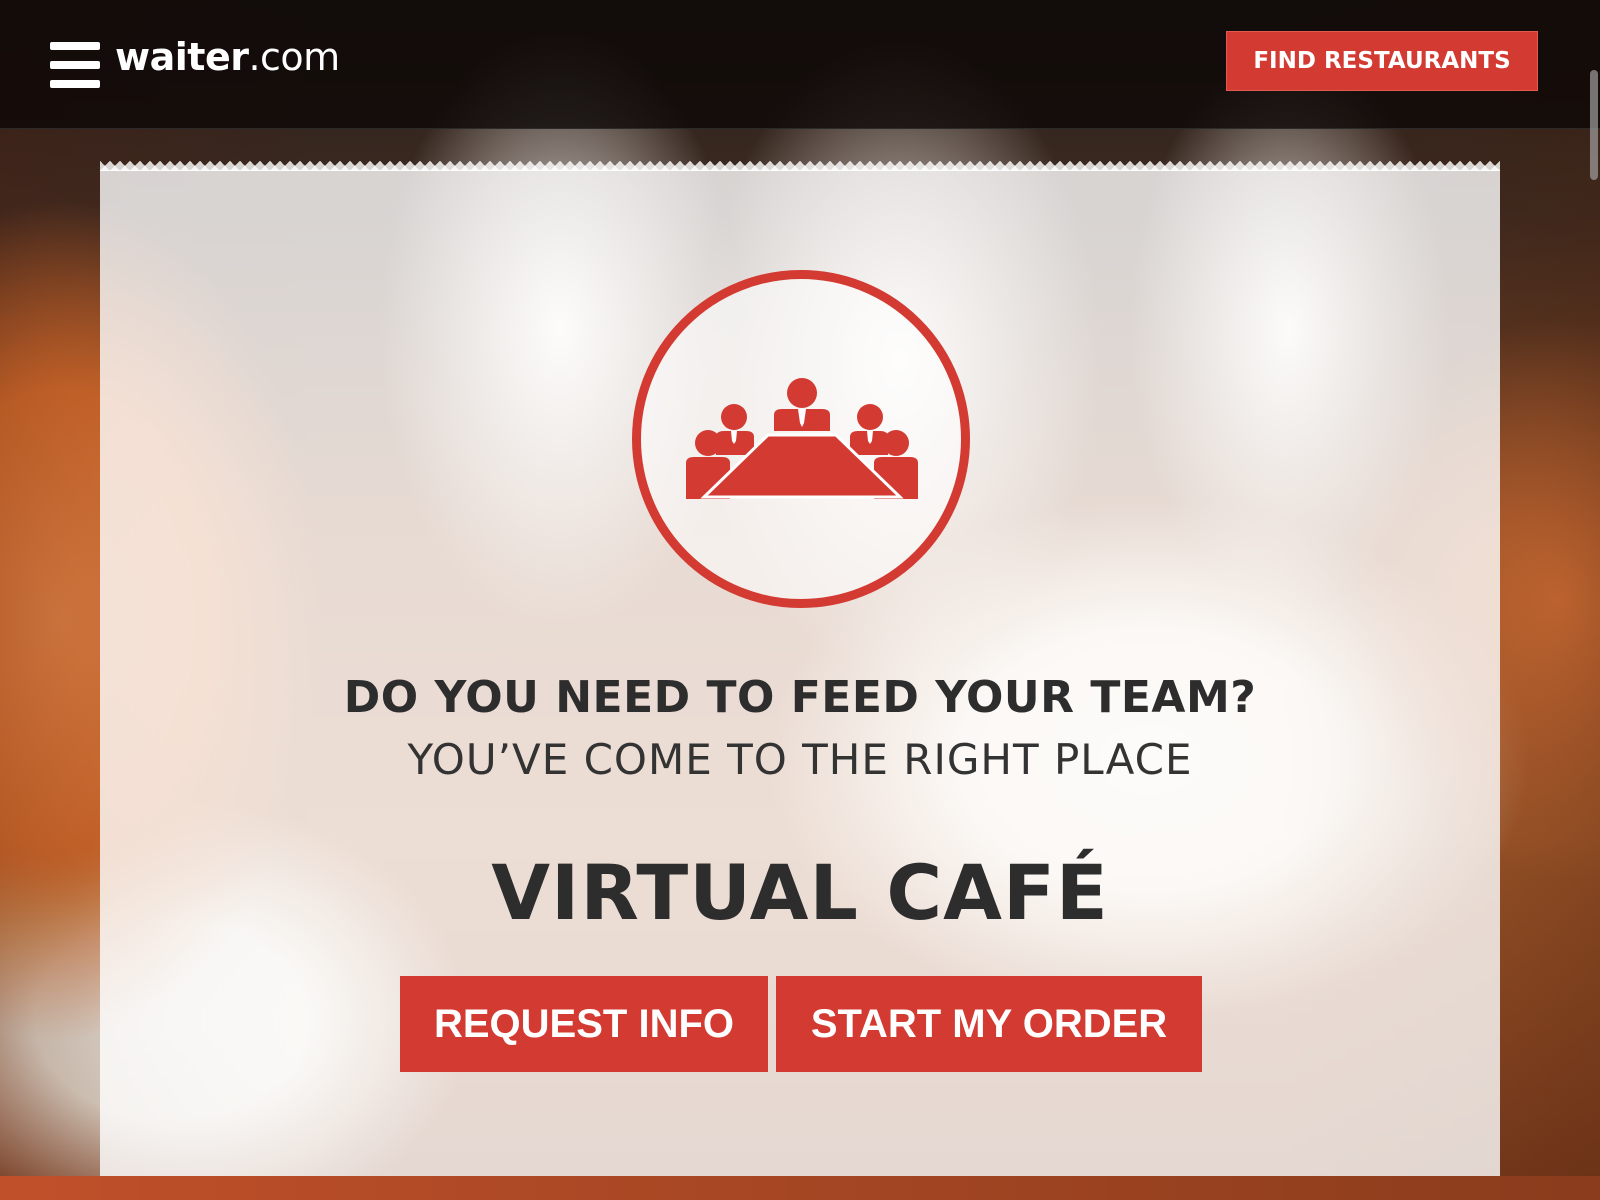 The height and width of the screenshot is (1200, 1600). I want to click on site-logo: waiter.com, so click(227, 57).